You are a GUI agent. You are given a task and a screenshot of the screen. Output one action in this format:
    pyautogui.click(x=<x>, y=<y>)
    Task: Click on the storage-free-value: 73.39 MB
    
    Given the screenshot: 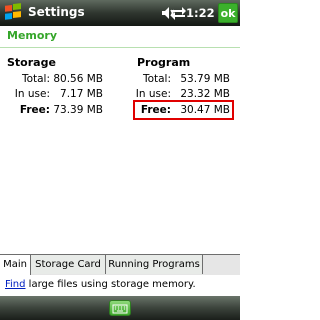 What is the action you would take?
    pyautogui.click(x=78, y=110)
    